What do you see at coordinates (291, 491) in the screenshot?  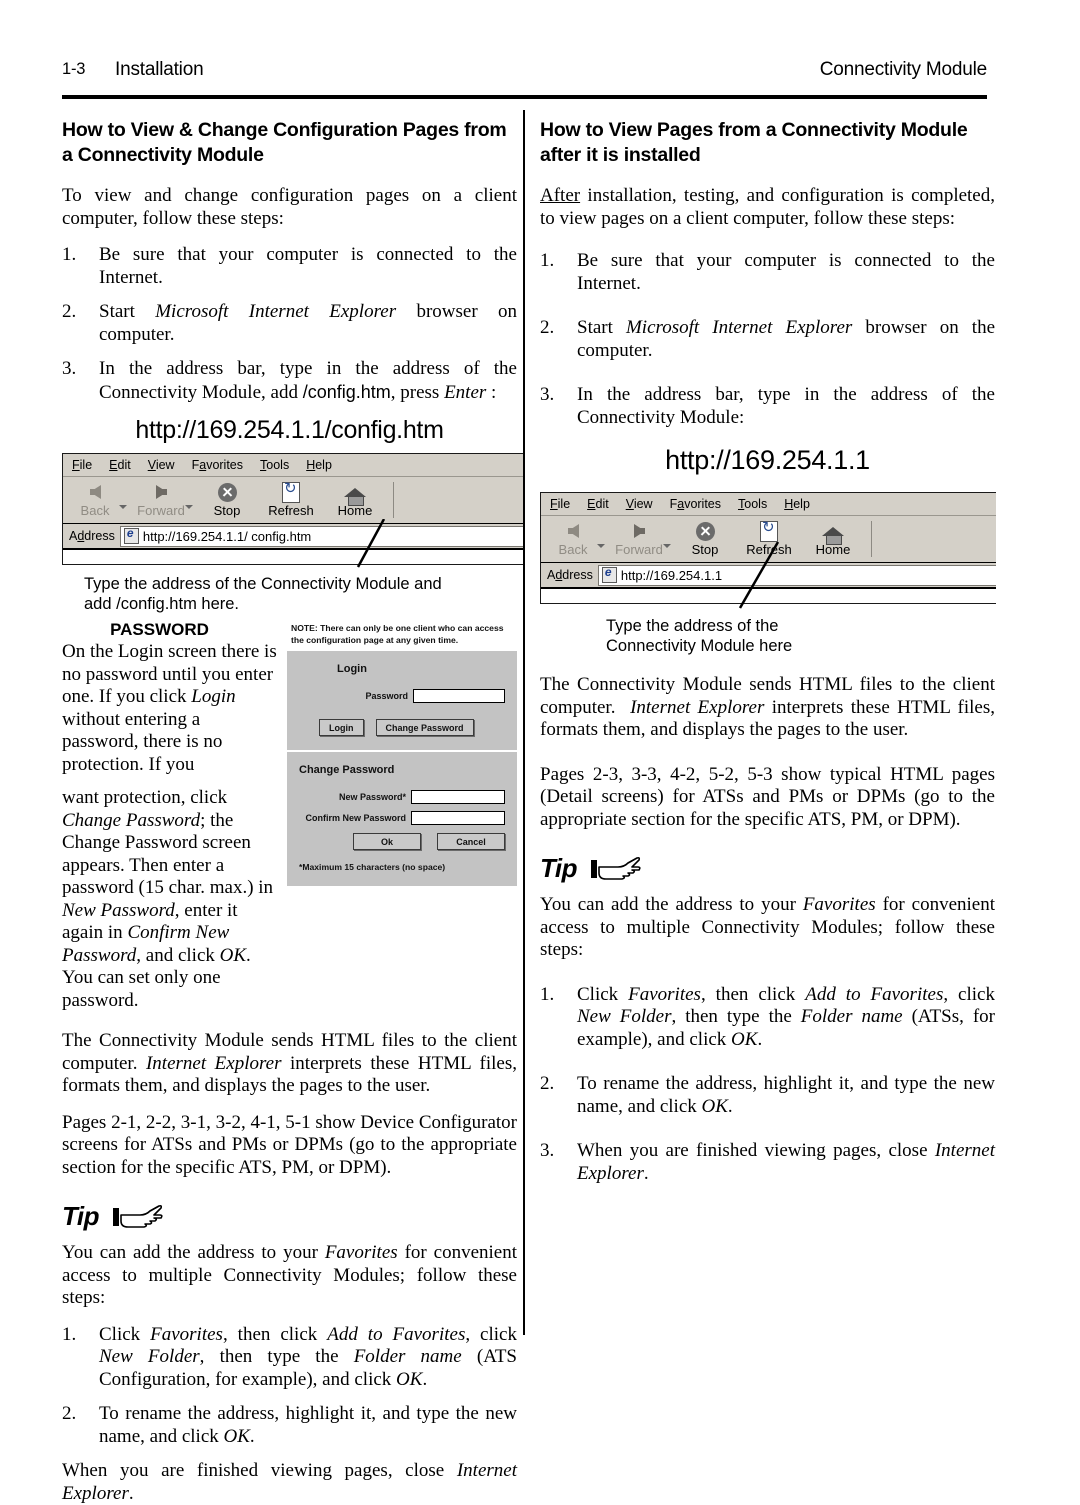 I see `refresh-icon` at bounding box center [291, 491].